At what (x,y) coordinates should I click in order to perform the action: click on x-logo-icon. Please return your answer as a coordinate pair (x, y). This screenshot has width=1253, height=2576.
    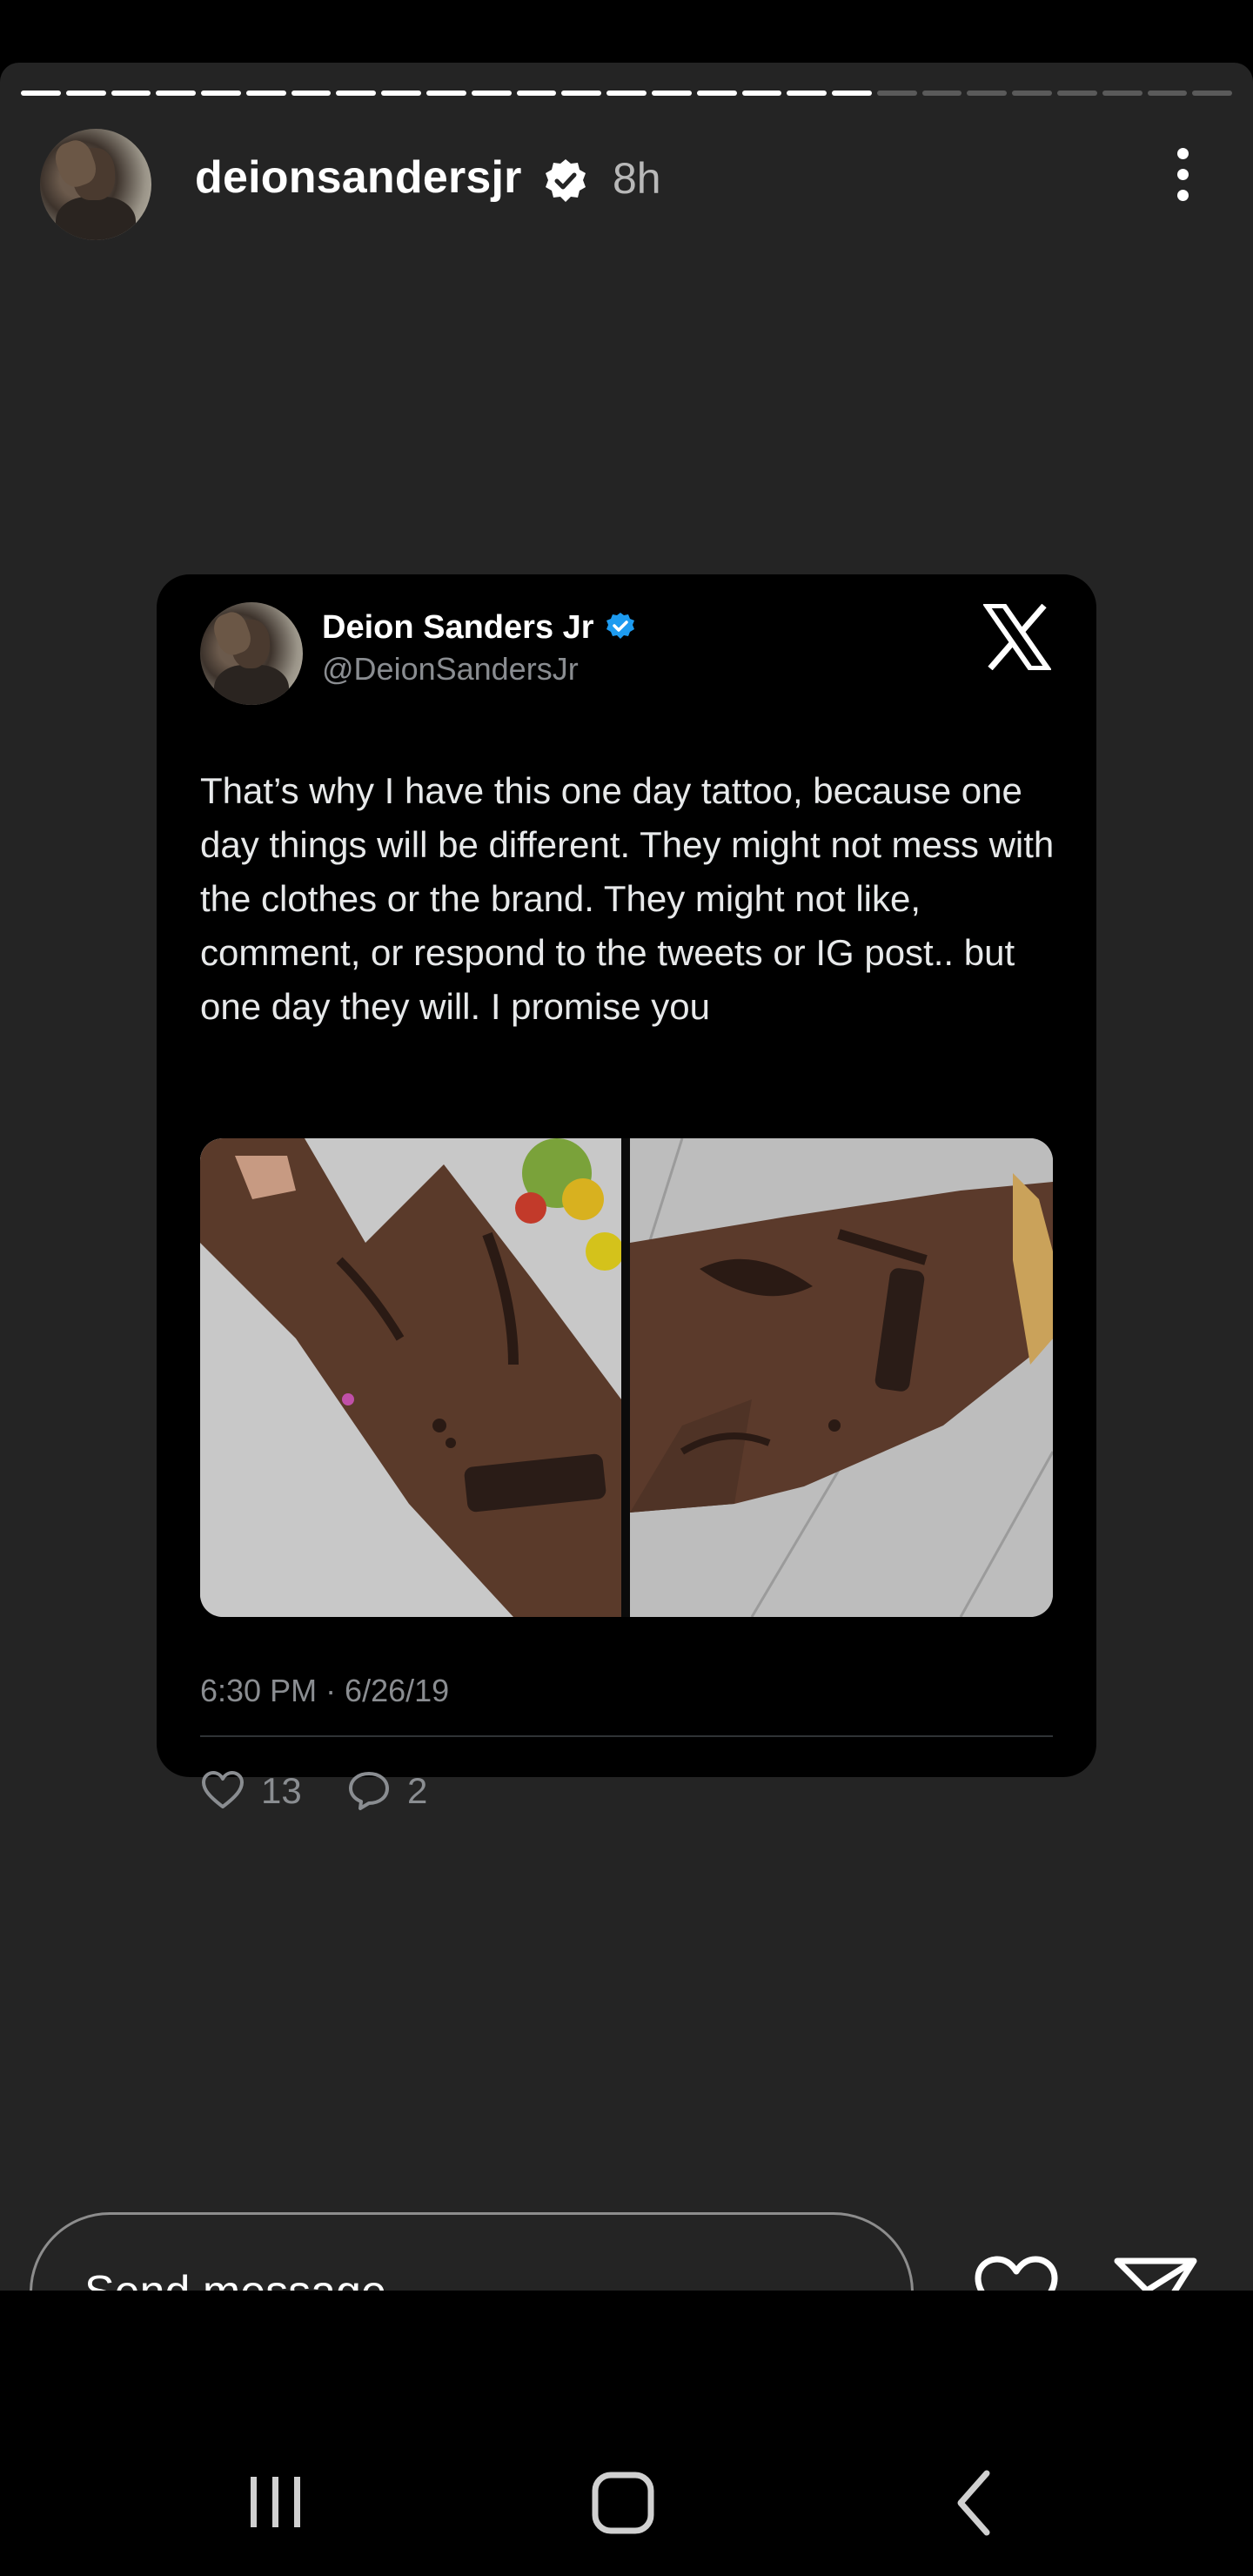
    Looking at the image, I should click on (1017, 637).